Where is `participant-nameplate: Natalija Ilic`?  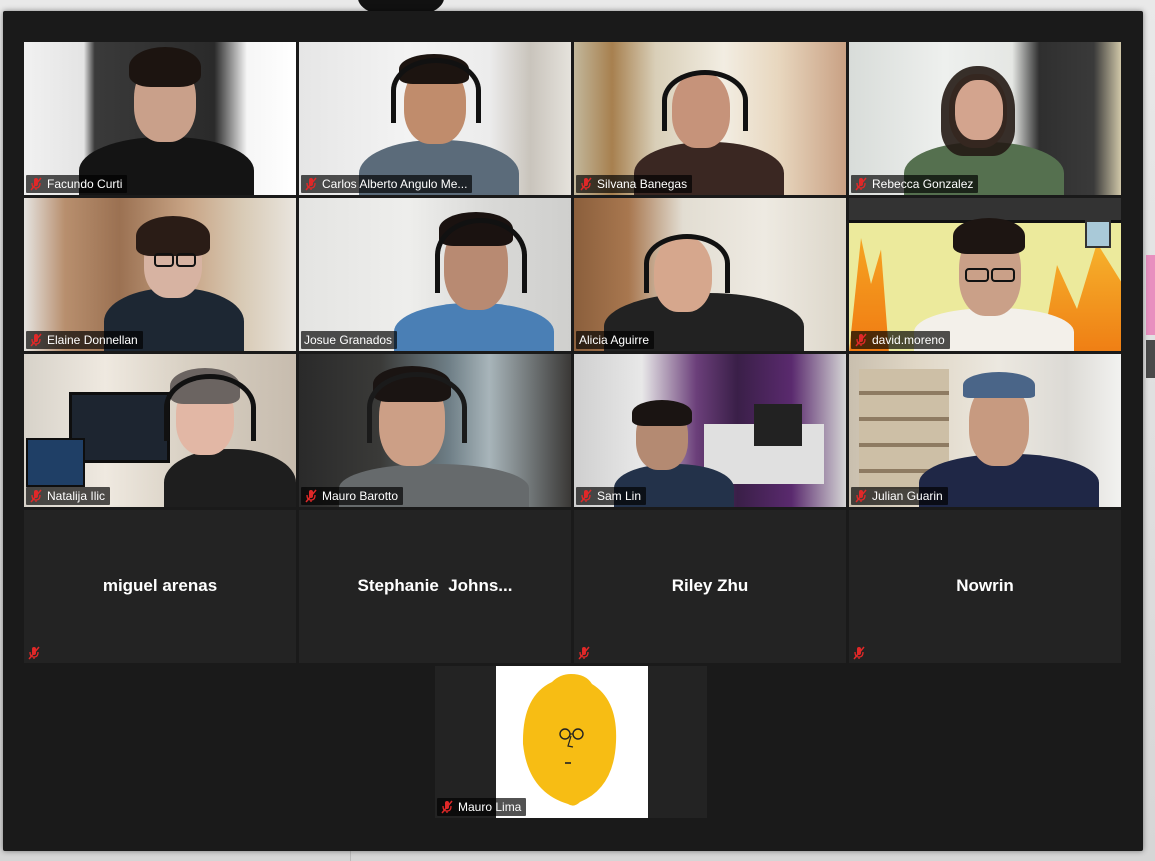 participant-nameplate: Natalija Ilic is located at coordinates (68, 496).